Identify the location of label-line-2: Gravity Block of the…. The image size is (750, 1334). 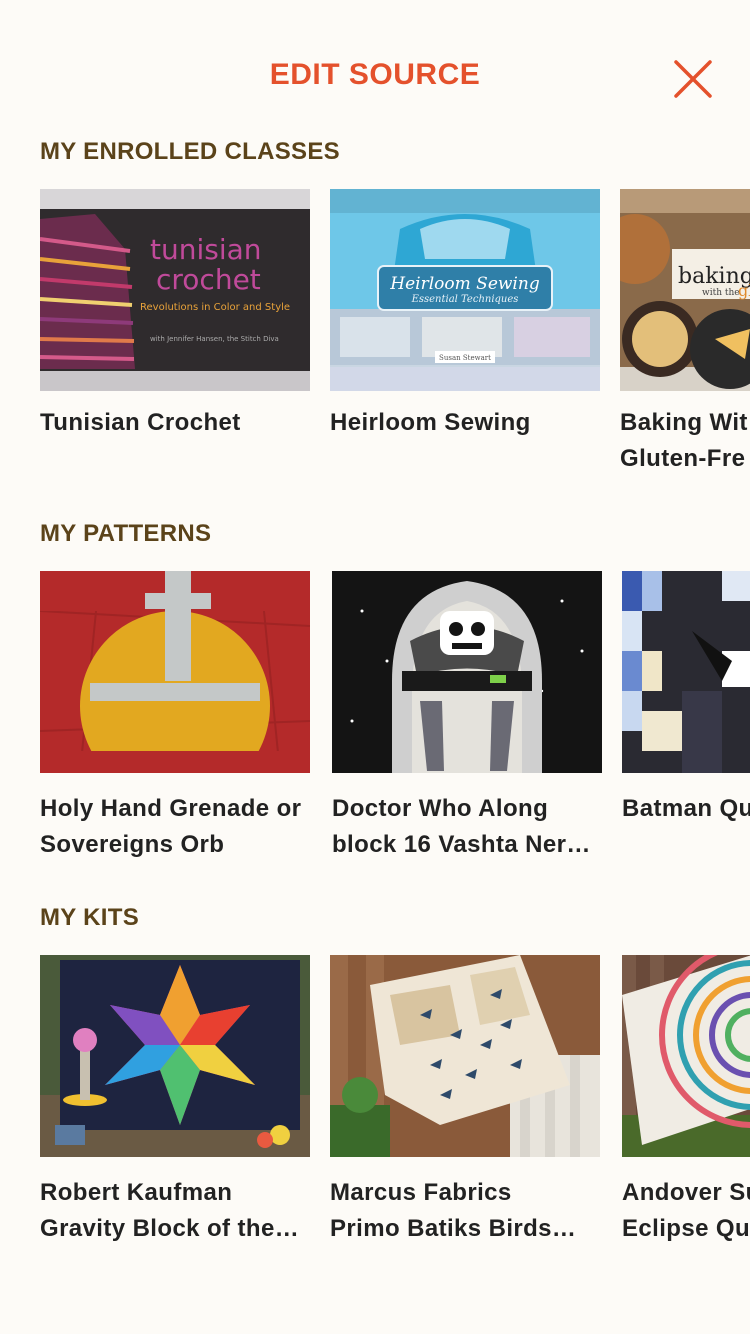
(170, 1228).